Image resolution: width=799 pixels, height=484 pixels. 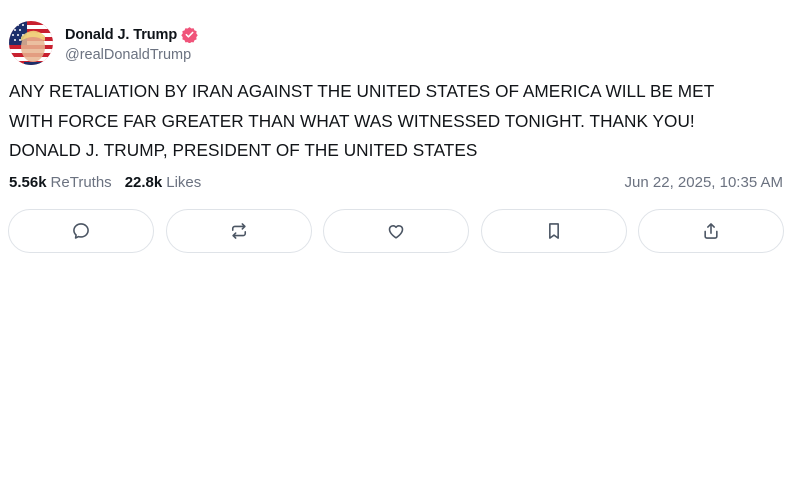 I want to click on name-row: Donald J. Trump, so click(x=131, y=35).